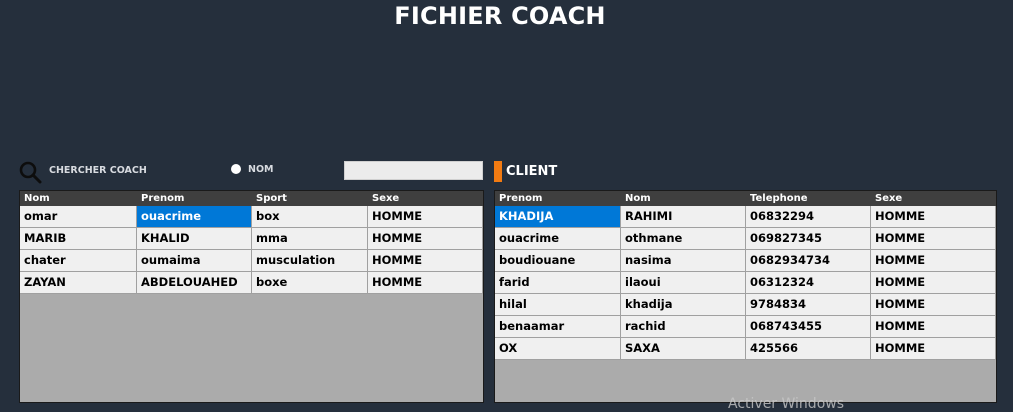 The image size is (1013, 412). I want to click on table-row: OX SAXA 425566 HOMME, so click(745, 349).